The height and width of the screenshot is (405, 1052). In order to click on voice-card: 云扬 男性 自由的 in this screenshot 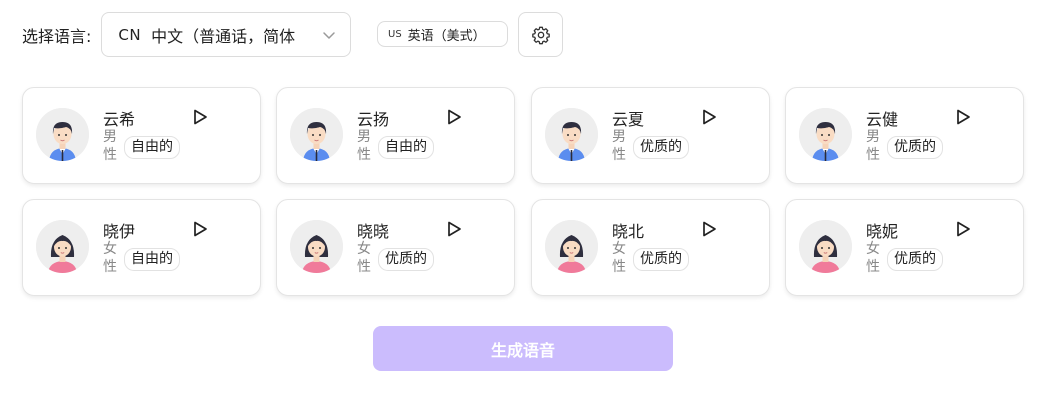, I will do `click(395, 135)`.